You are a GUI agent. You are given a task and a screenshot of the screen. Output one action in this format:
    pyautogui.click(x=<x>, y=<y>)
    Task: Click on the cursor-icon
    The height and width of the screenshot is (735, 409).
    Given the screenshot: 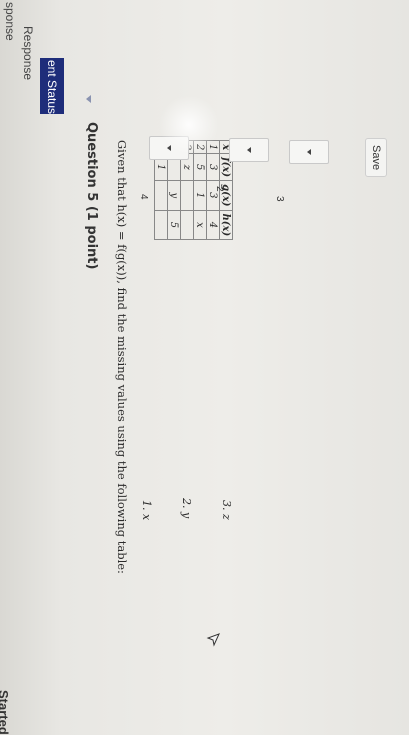 What is the action you would take?
    pyautogui.click(x=211, y=640)
    